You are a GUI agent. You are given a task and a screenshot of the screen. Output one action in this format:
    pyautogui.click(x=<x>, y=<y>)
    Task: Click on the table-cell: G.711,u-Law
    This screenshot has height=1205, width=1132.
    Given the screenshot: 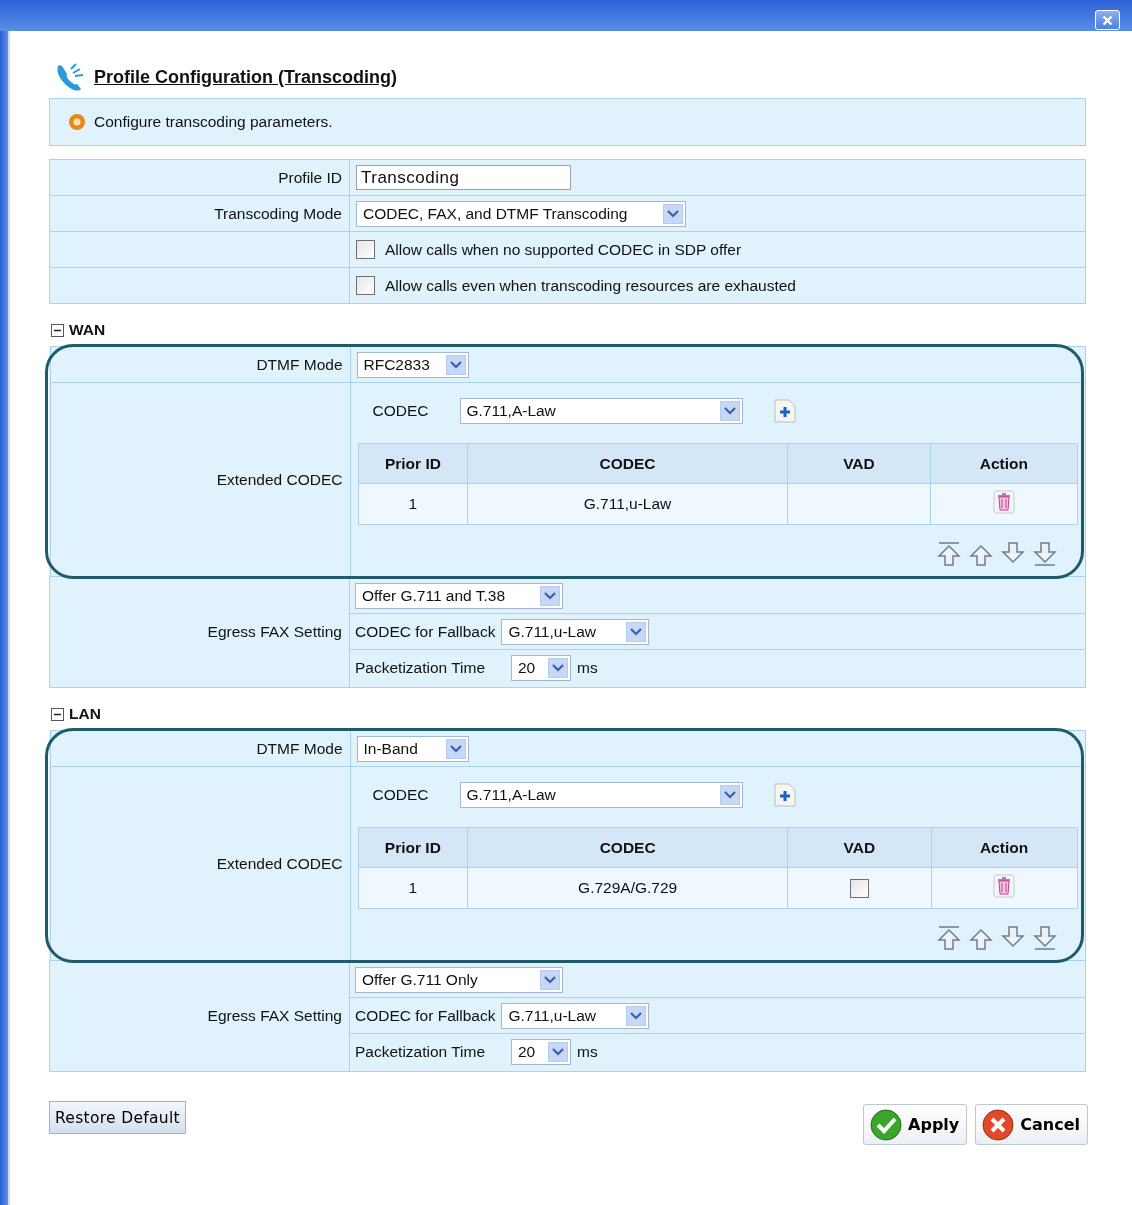 What is the action you would take?
    pyautogui.click(x=627, y=504)
    